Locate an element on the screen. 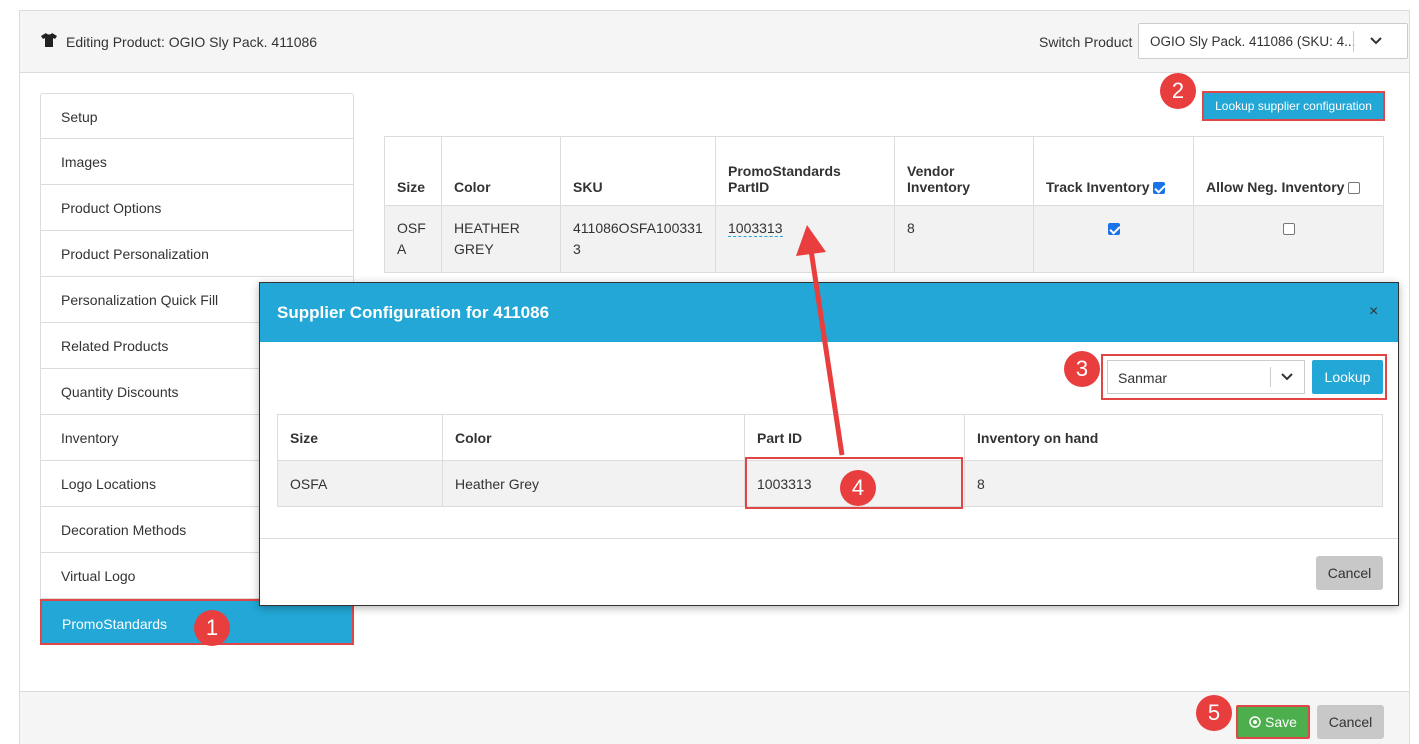 This screenshot has width=1419, height=744. modal-header: Supplier Configuration for 411086 × is located at coordinates (829, 312).